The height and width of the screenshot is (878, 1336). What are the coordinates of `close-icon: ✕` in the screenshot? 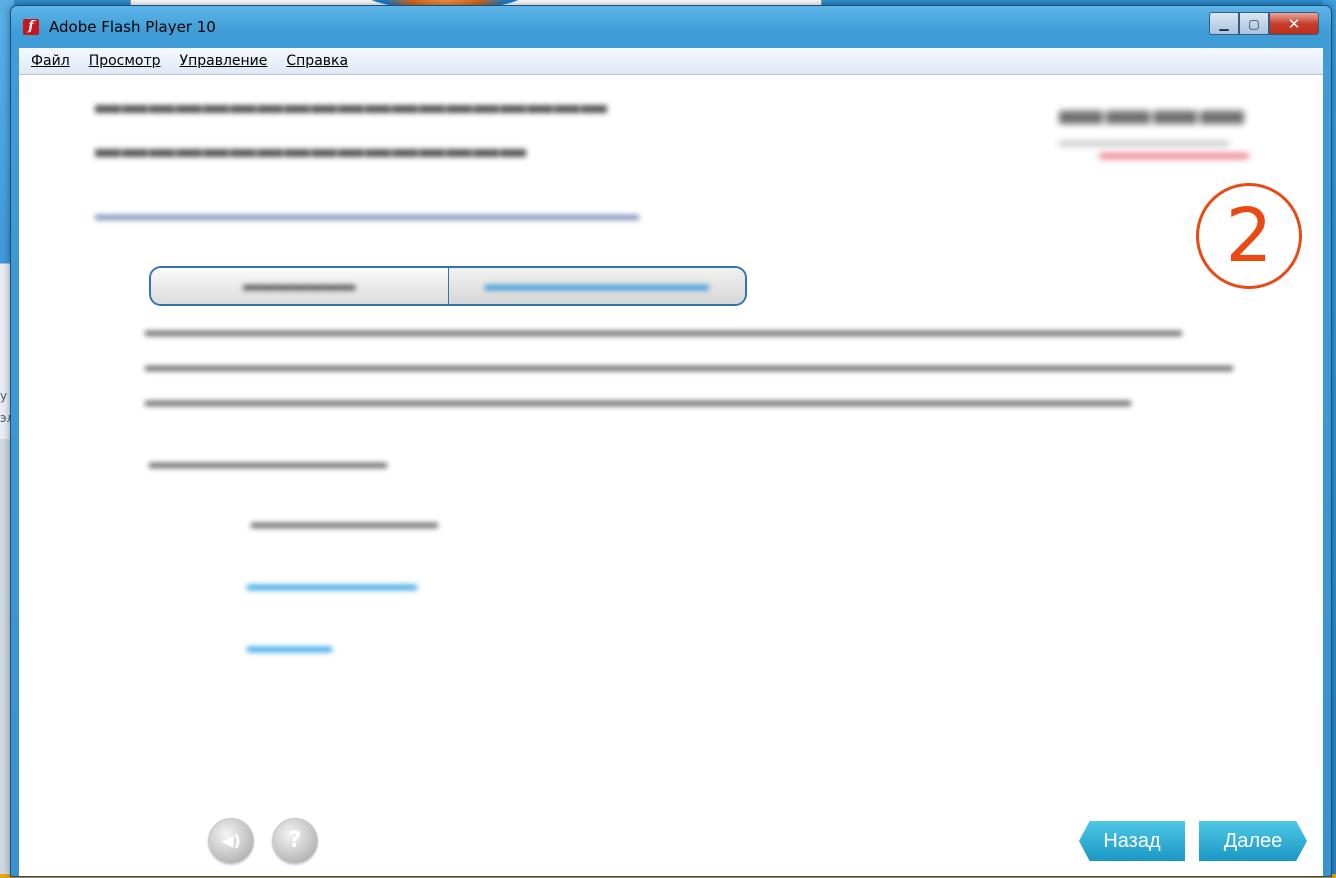 It's located at (1294, 23).